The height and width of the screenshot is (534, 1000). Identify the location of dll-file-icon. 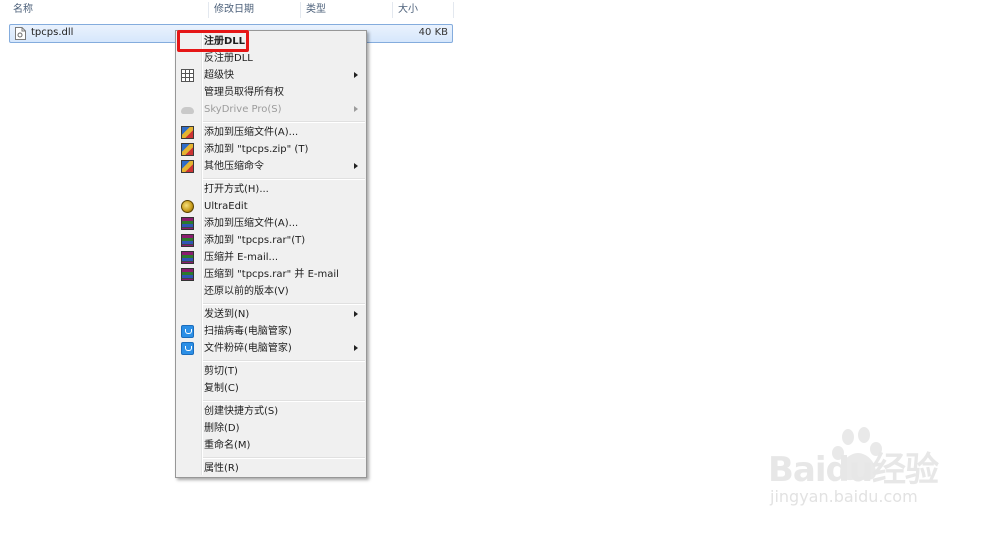
(20, 33).